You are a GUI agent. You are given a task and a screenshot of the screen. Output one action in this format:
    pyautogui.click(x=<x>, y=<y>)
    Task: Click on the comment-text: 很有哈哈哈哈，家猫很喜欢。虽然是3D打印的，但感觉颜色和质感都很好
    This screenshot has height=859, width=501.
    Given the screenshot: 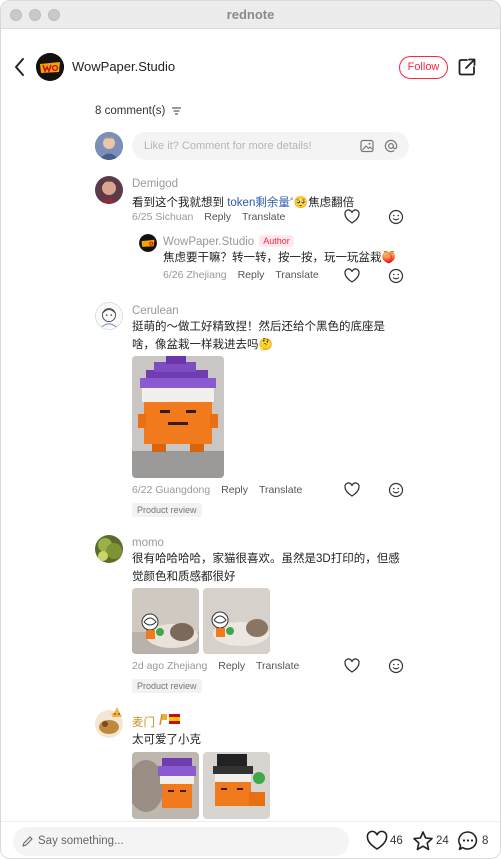 What is the action you would take?
    pyautogui.click(x=266, y=568)
    